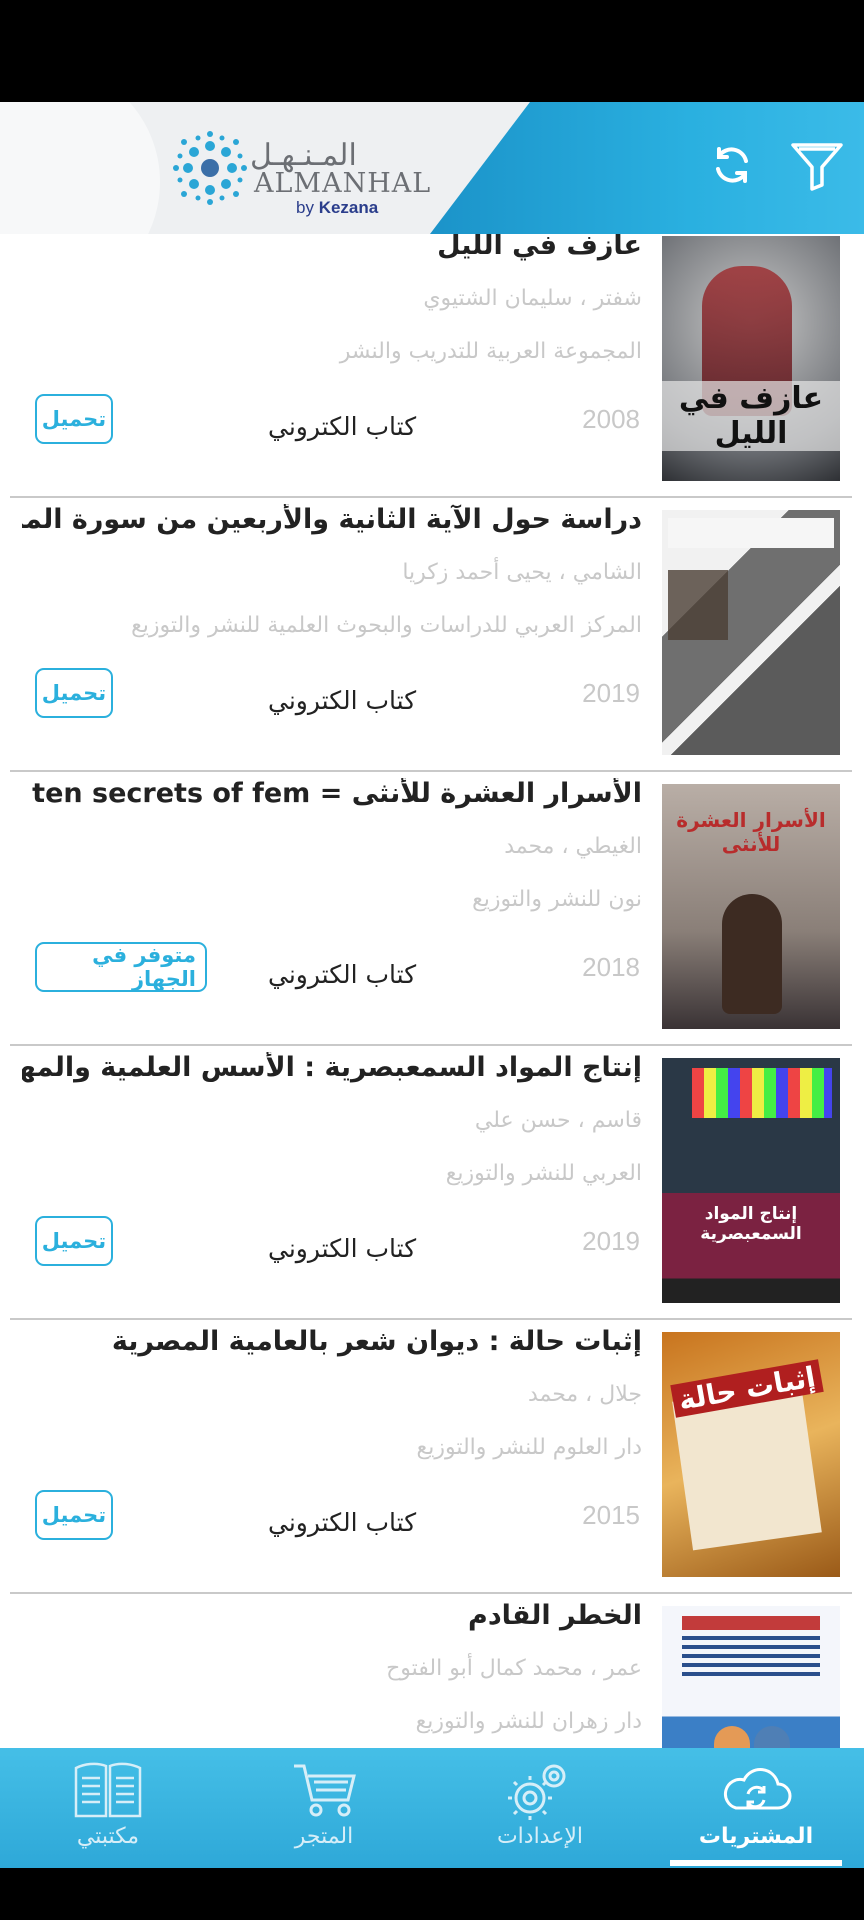 The width and height of the screenshot is (864, 1920). What do you see at coordinates (348, 207) in the screenshot?
I see `logo-brand: Kezana` at bounding box center [348, 207].